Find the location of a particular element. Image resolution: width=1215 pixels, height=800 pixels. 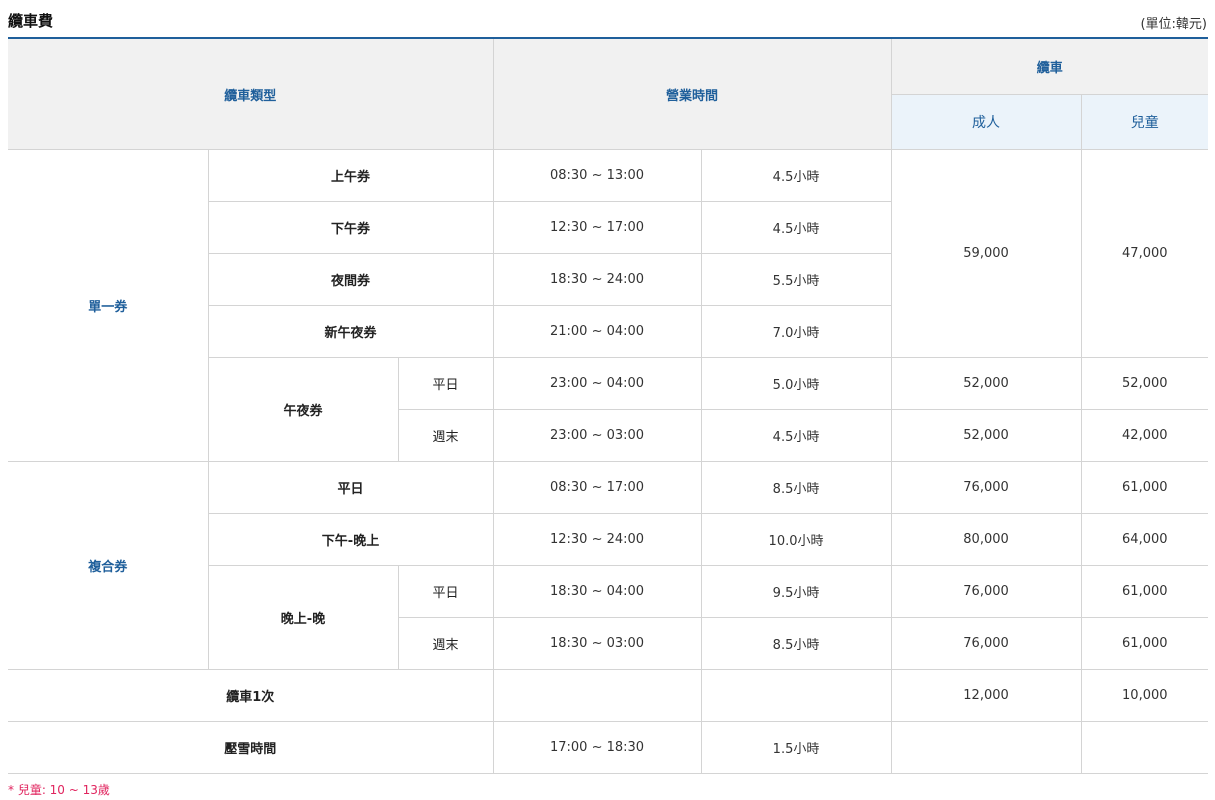

time-cell: 23:00 ~ 04:00 is located at coordinates (597, 383).